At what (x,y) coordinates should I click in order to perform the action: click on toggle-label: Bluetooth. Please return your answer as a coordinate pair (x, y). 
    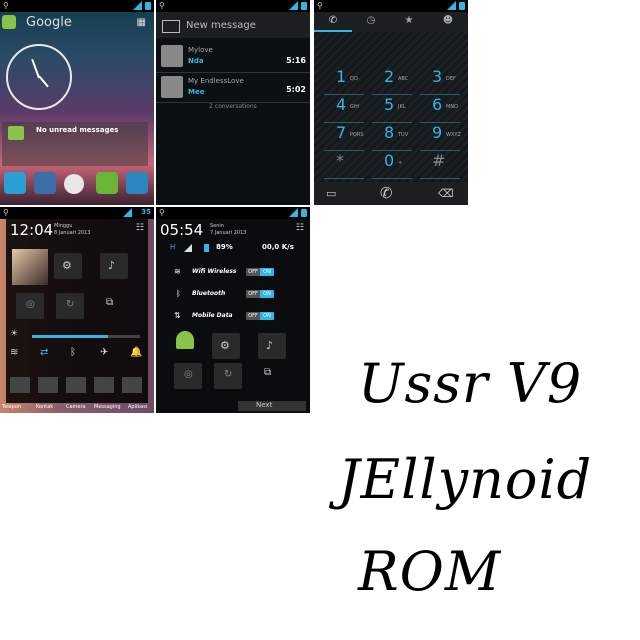
    Looking at the image, I should click on (209, 293).